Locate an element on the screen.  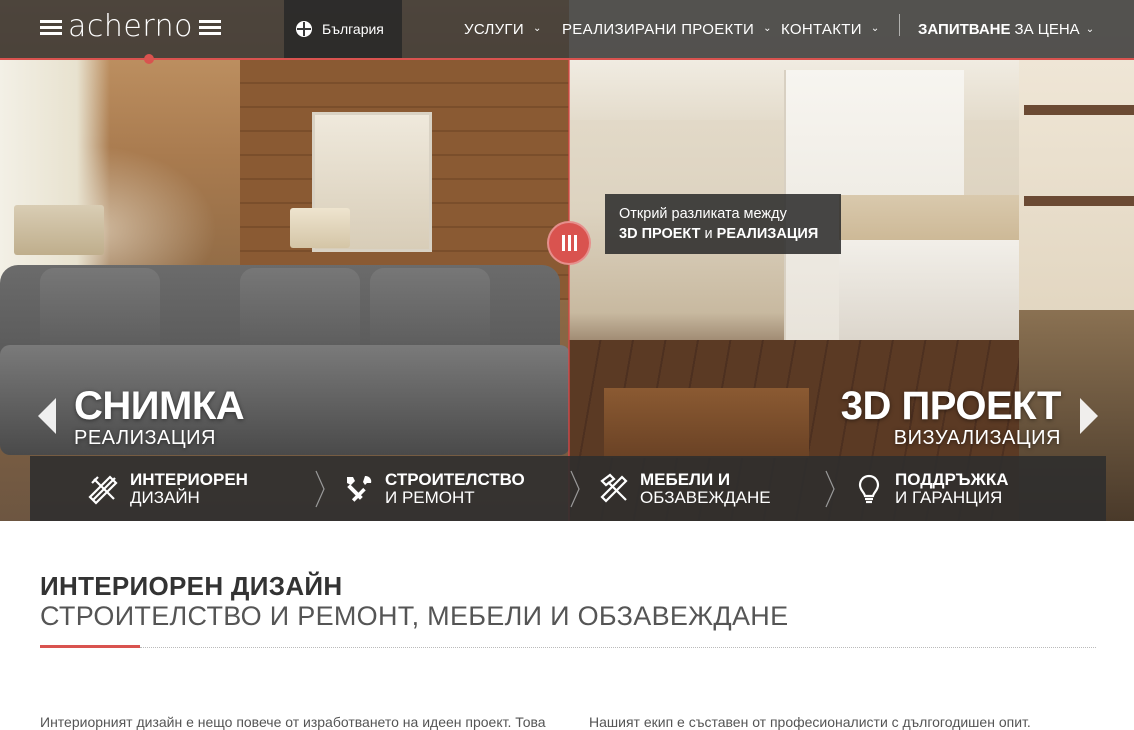
nav-item-services: УСЛУГИ ⌄ is located at coordinates (503, 29).